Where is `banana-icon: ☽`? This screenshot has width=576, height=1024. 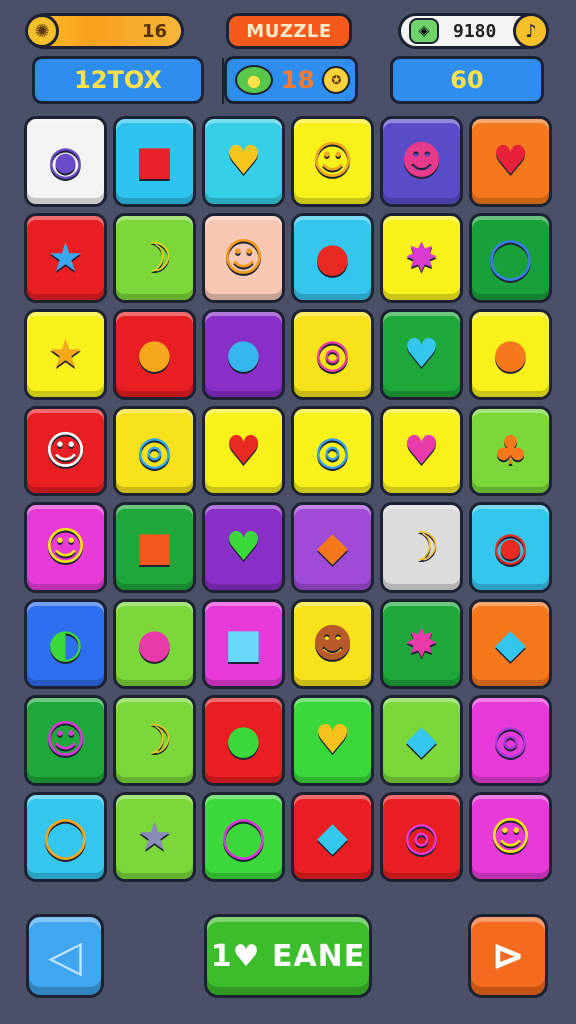 banana-icon: ☽ is located at coordinates (154, 740).